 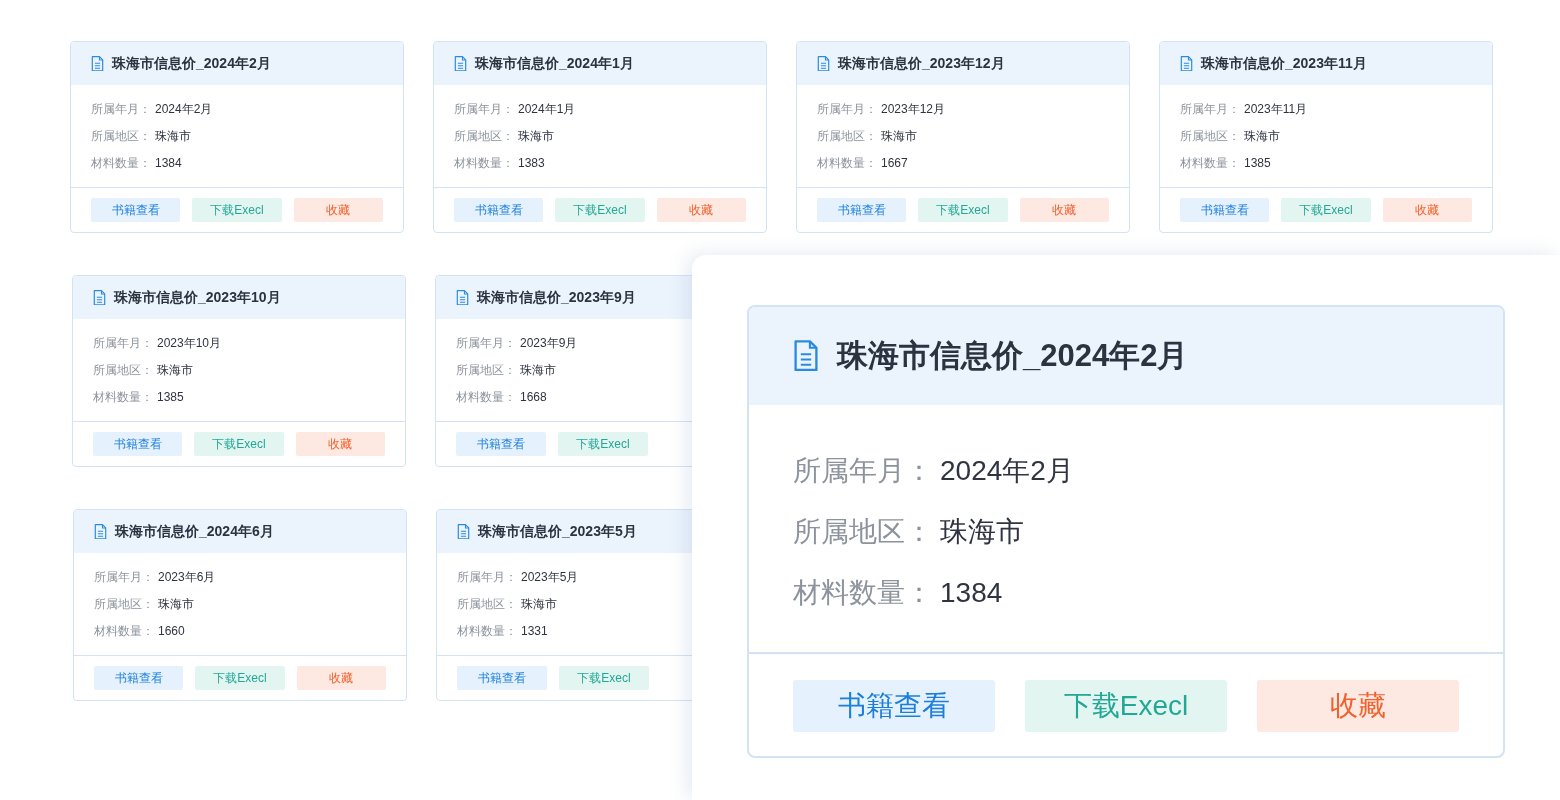 What do you see at coordinates (549, 343) in the screenshot?
I see `field-value: 2023年9月` at bounding box center [549, 343].